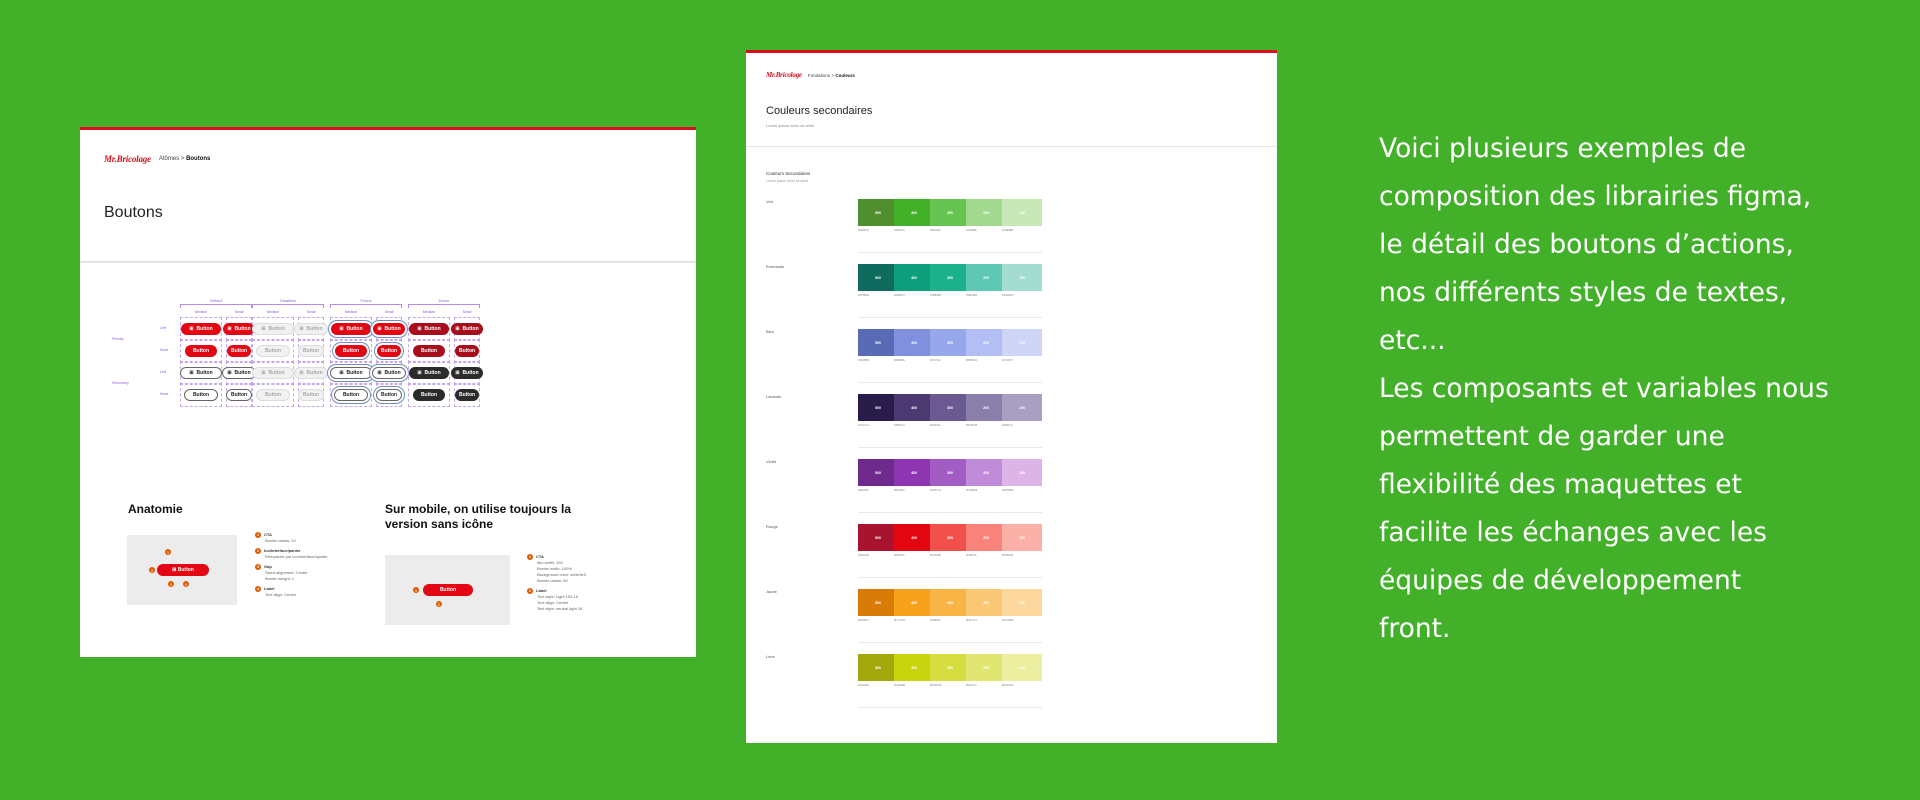 This screenshot has height=800, width=1920. Describe the element at coordinates (1022, 621) in the screenshot. I see `color-swatch-card: 100 #FCD89E` at that location.